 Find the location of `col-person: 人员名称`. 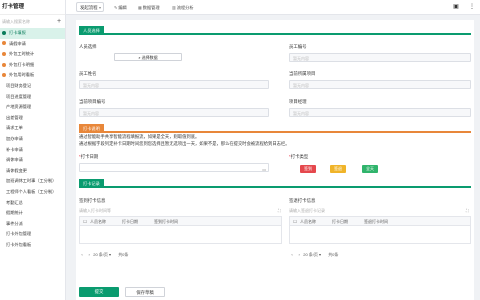

col-person: 人员名称 is located at coordinates (98, 221).